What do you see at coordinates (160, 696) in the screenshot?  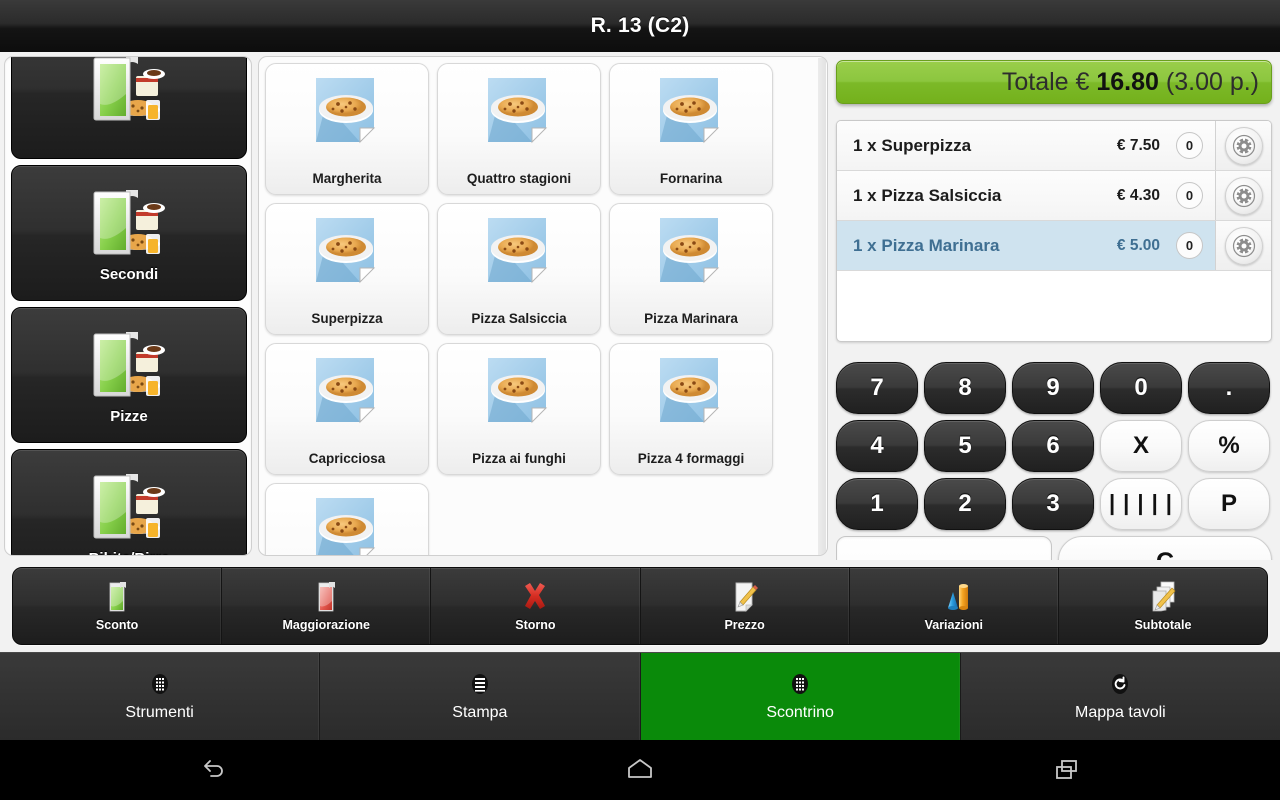 I see `nav-strumenti: Strumenti` at bounding box center [160, 696].